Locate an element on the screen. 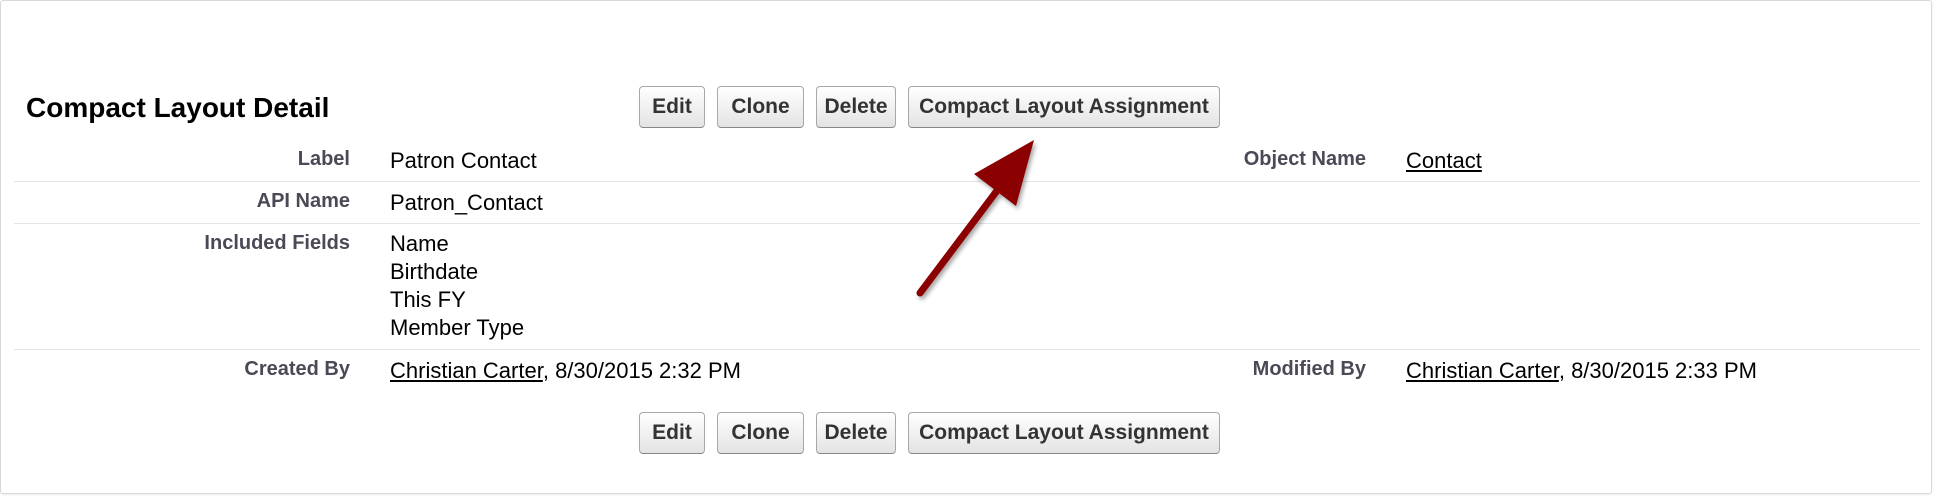  modified-by-value: Christian Carter, 8/30/2015 2:33 PM is located at coordinates (1581, 371).